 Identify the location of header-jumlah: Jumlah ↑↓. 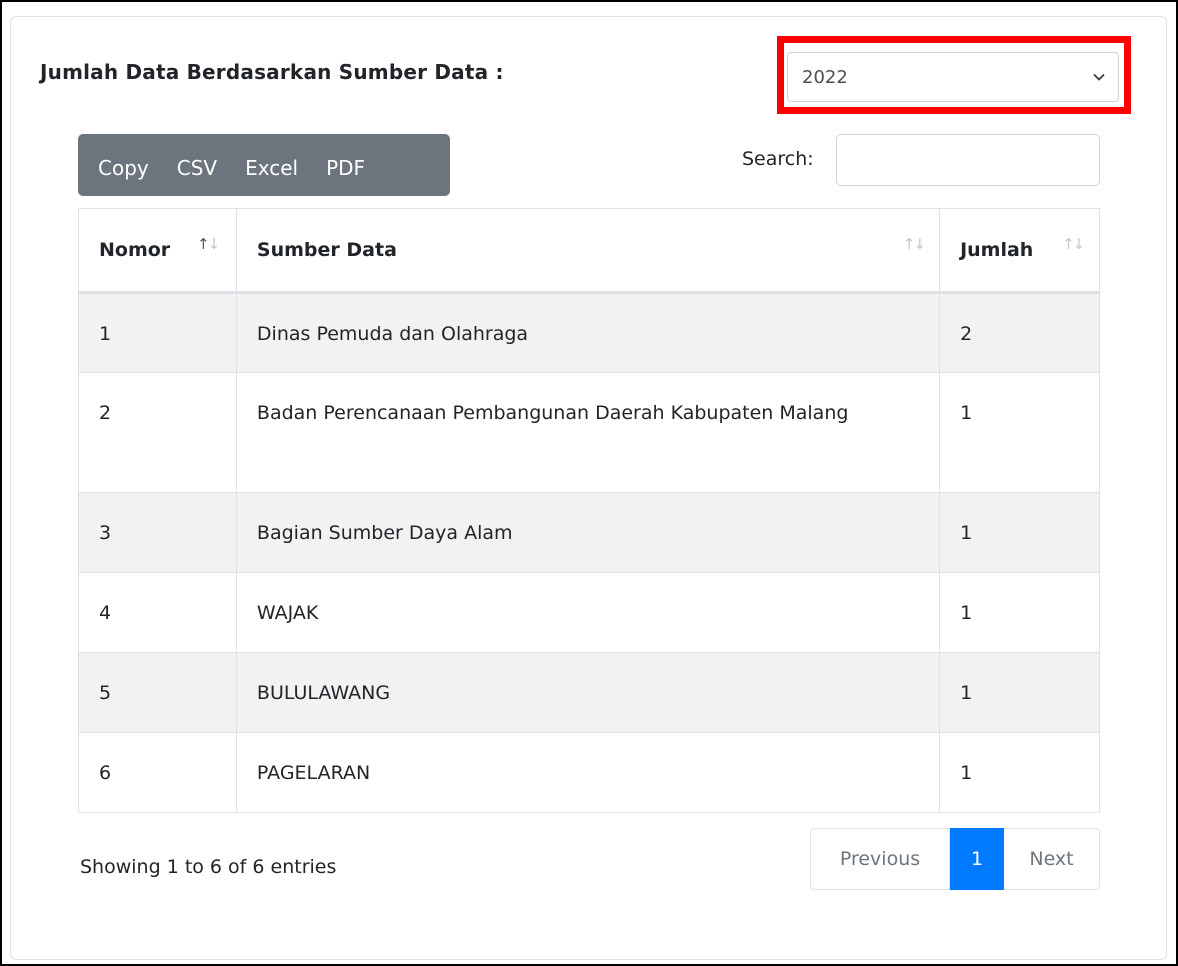
(1019, 251).